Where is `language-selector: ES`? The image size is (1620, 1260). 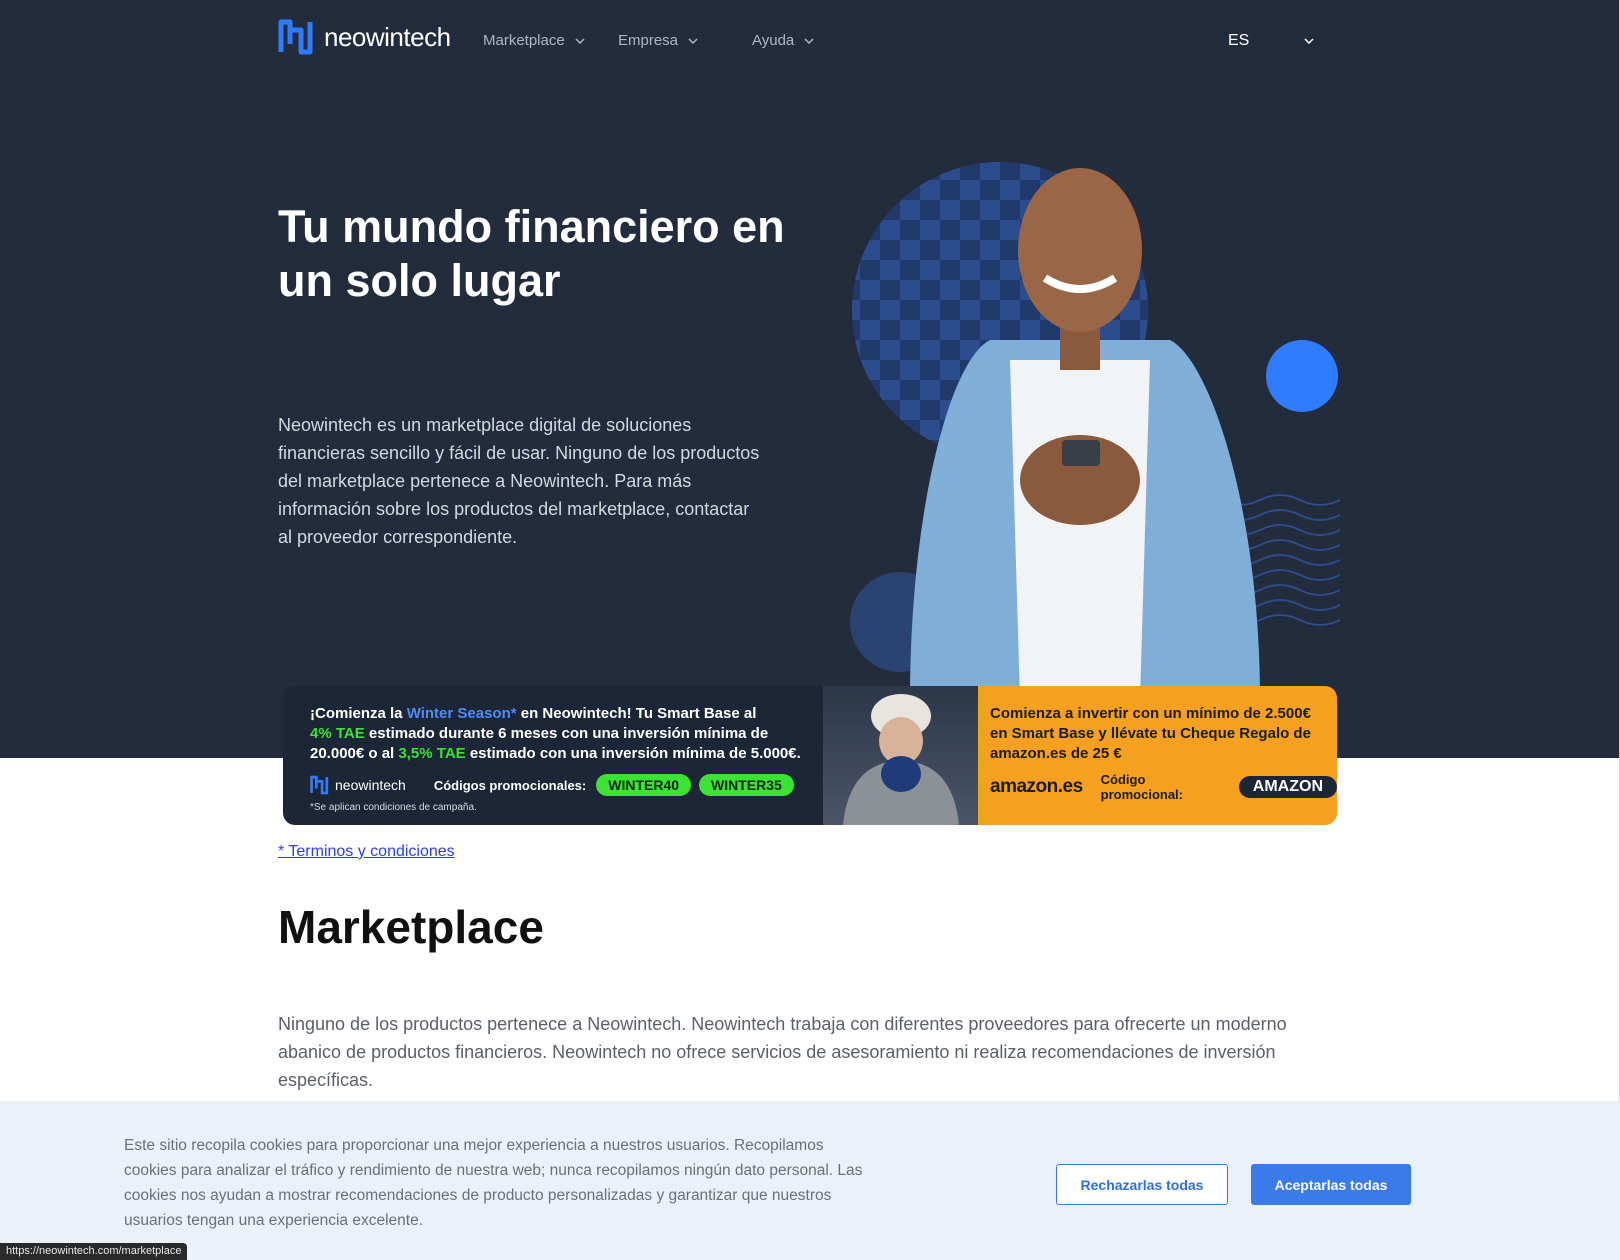 language-selector: ES is located at coordinates (1238, 41).